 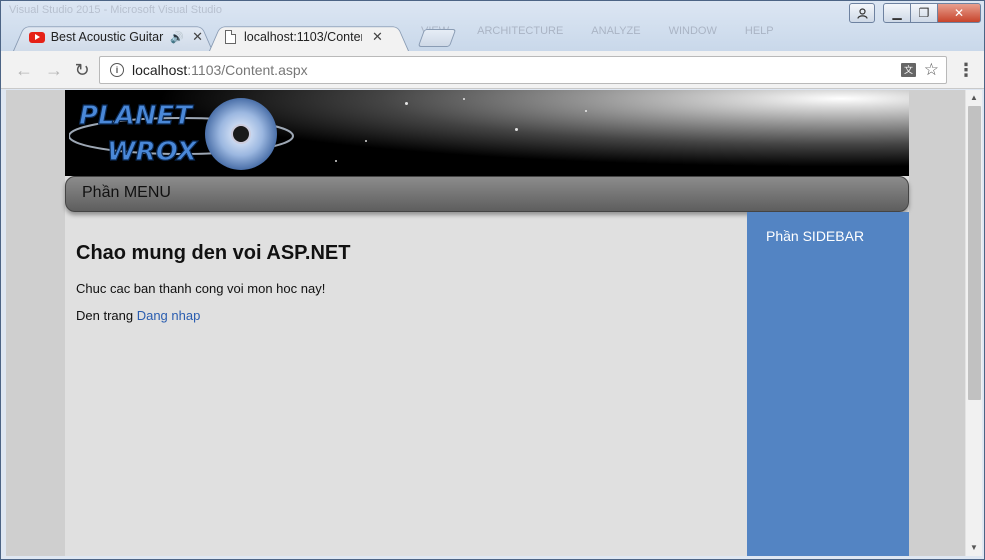 I want to click on vertical-scrollbar: ▲ ▼, so click(x=973, y=323).